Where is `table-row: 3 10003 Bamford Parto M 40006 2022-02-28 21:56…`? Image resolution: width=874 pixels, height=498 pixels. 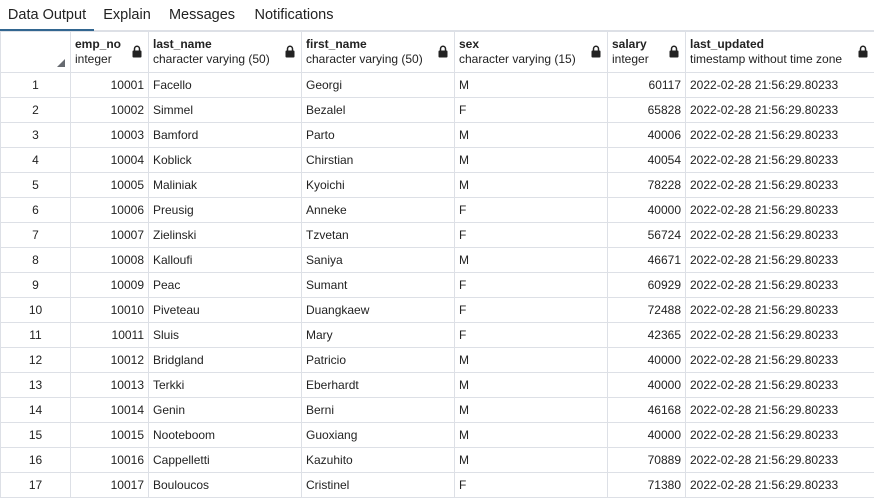
table-row: 3 10003 Bamford Parto M 40006 2022-02-28 21:56… is located at coordinates (437, 135).